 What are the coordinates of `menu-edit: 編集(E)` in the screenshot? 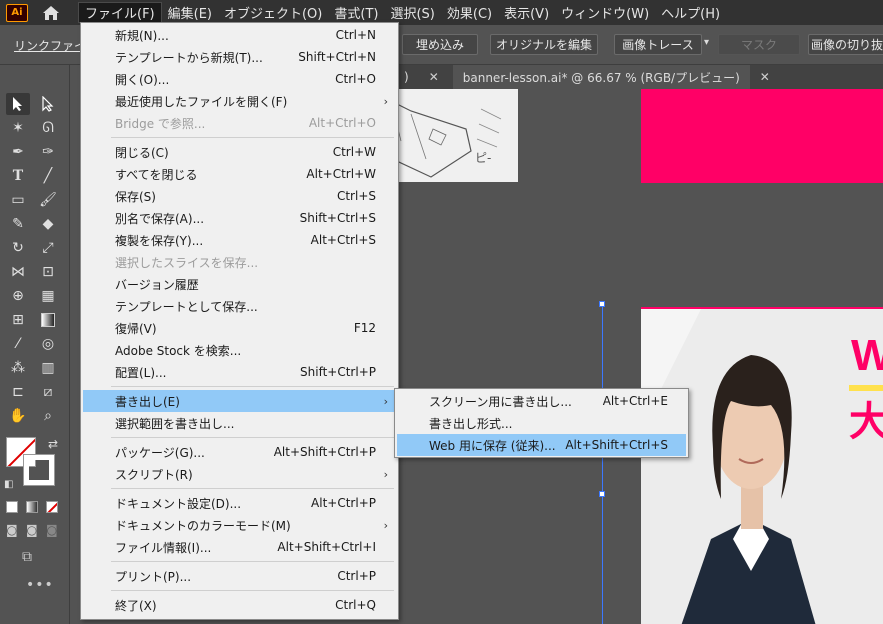 It's located at (190, 12).